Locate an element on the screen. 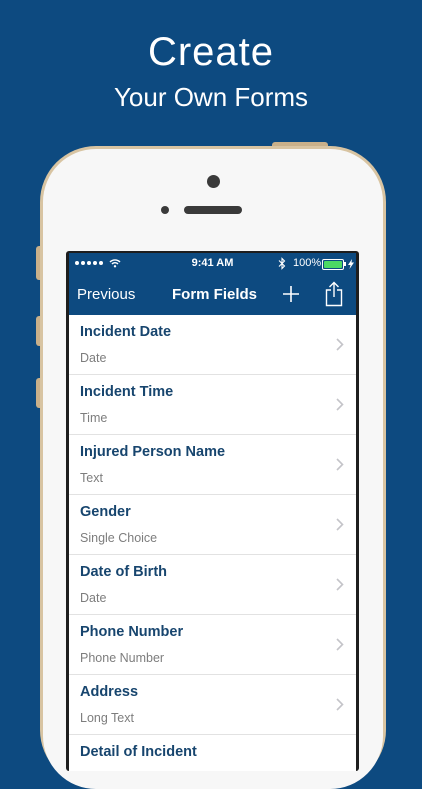 This screenshot has width=422, height=789. list-item: Address Long Text is located at coordinates (212, 705).